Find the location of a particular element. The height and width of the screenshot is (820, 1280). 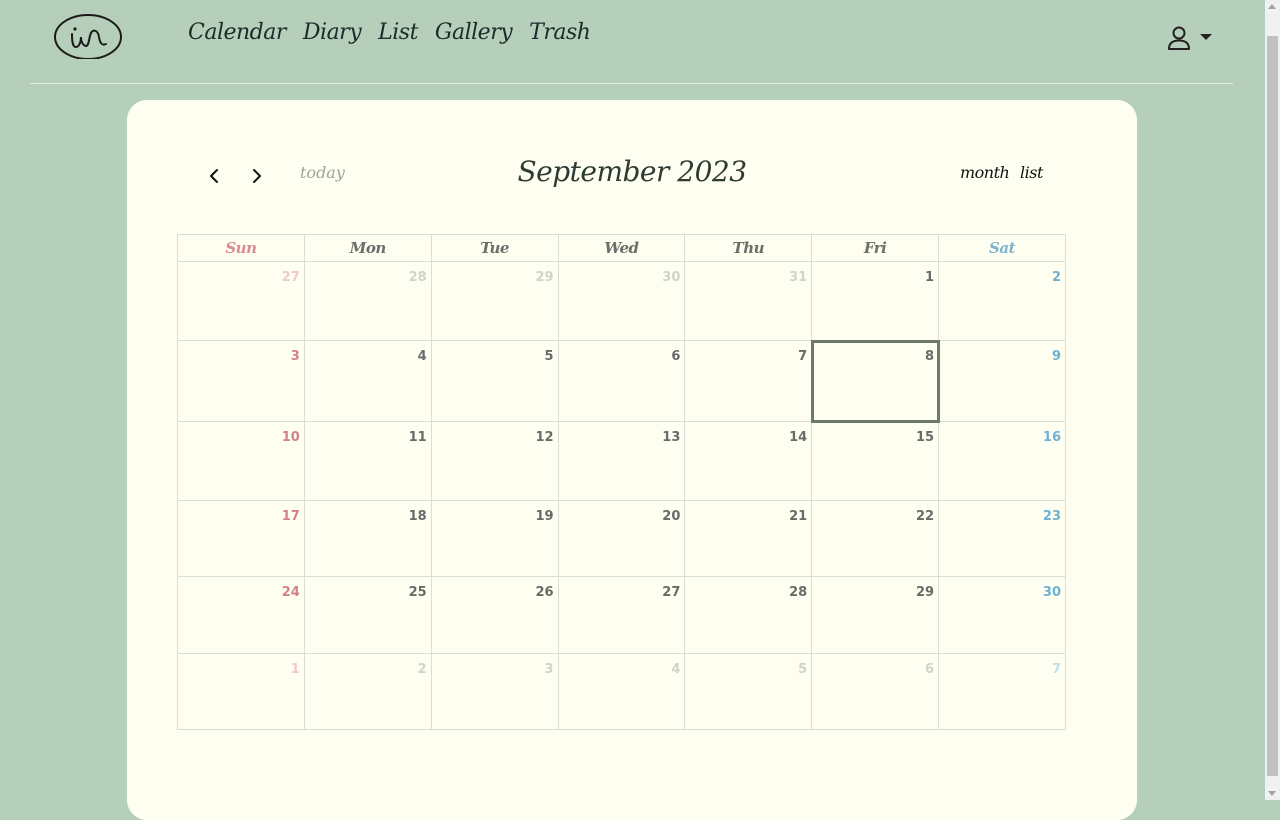

week-row: 1 2 3 4 5 6 7 is located at coordinates (621, 691).